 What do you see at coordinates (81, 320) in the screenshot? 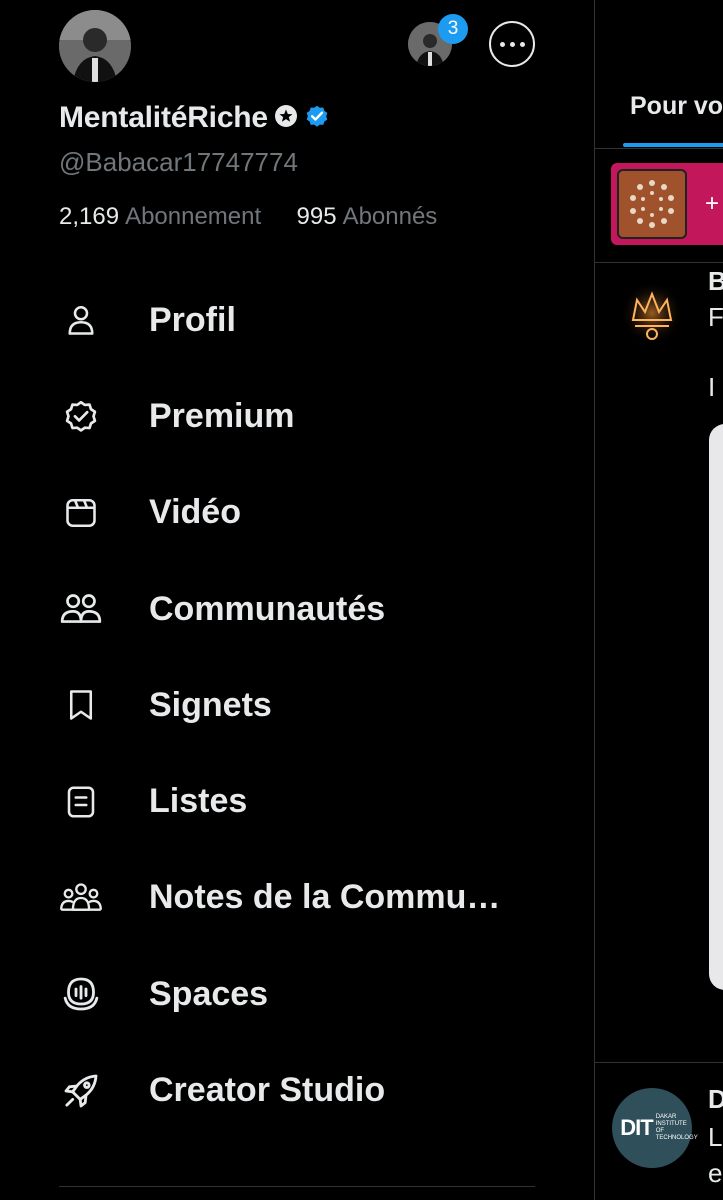
I see `person-icon` at bounding box center [81, 320].